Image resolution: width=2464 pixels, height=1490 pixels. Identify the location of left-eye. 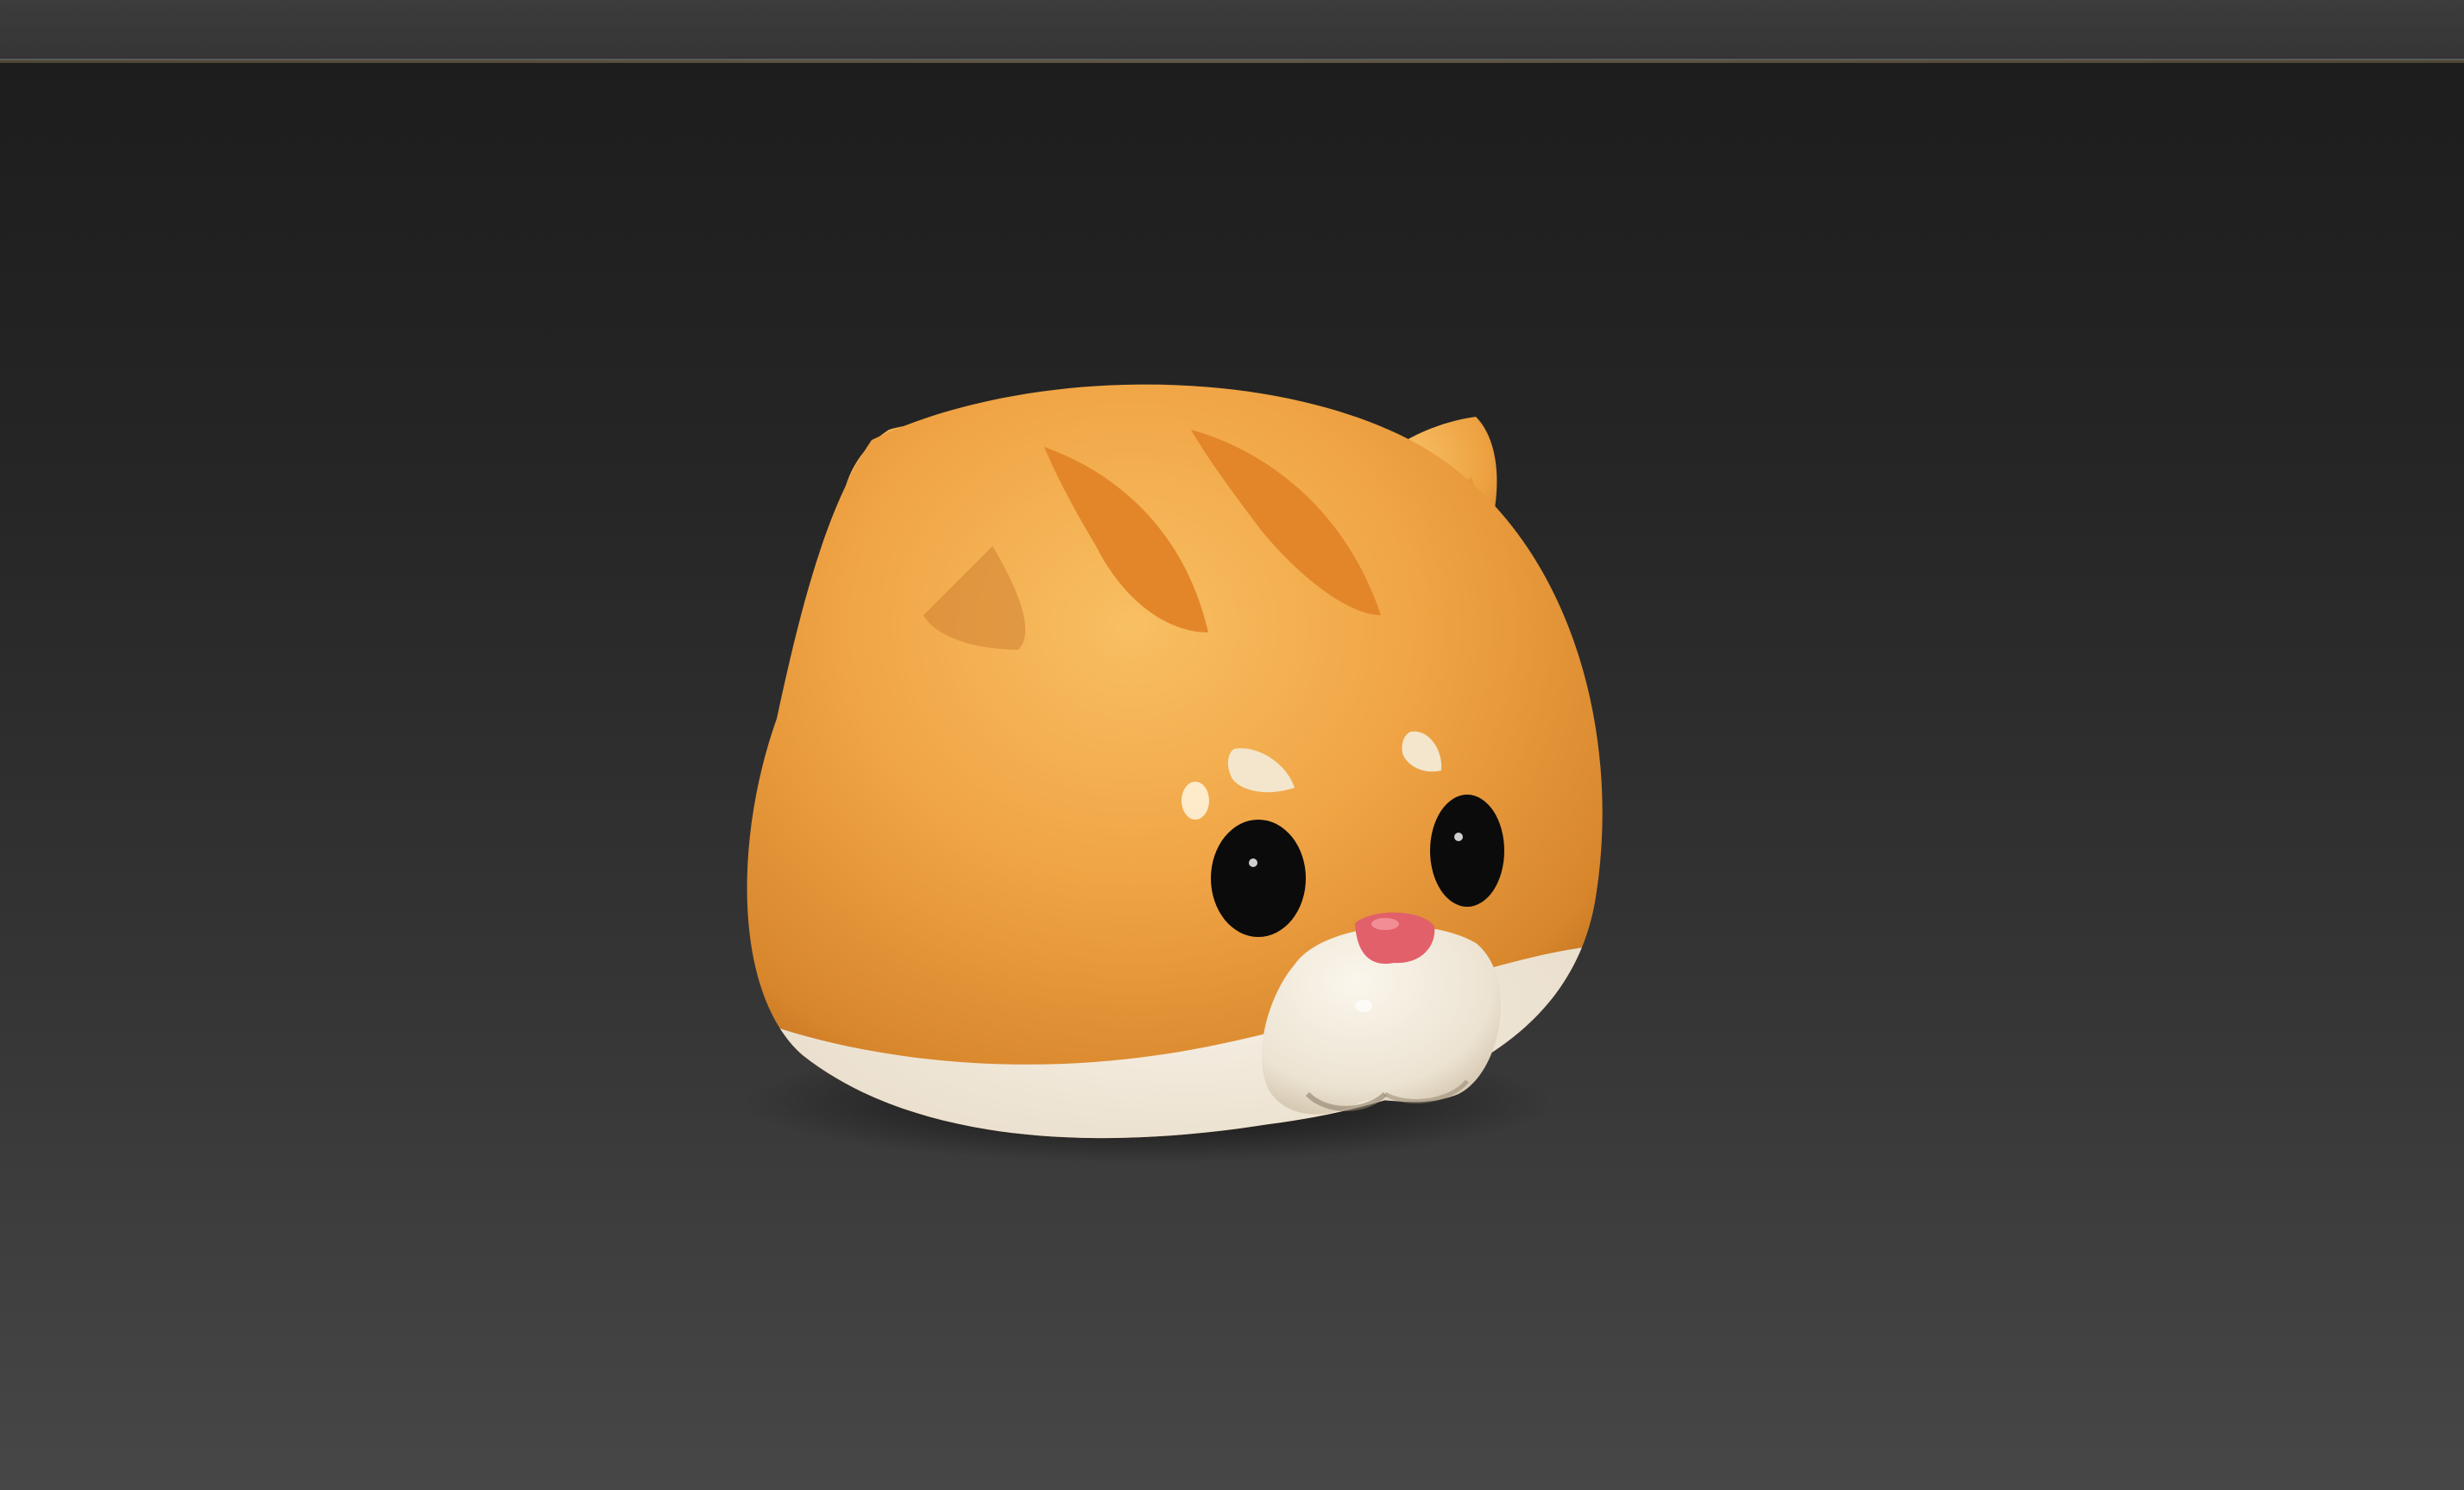
(1258, 878).